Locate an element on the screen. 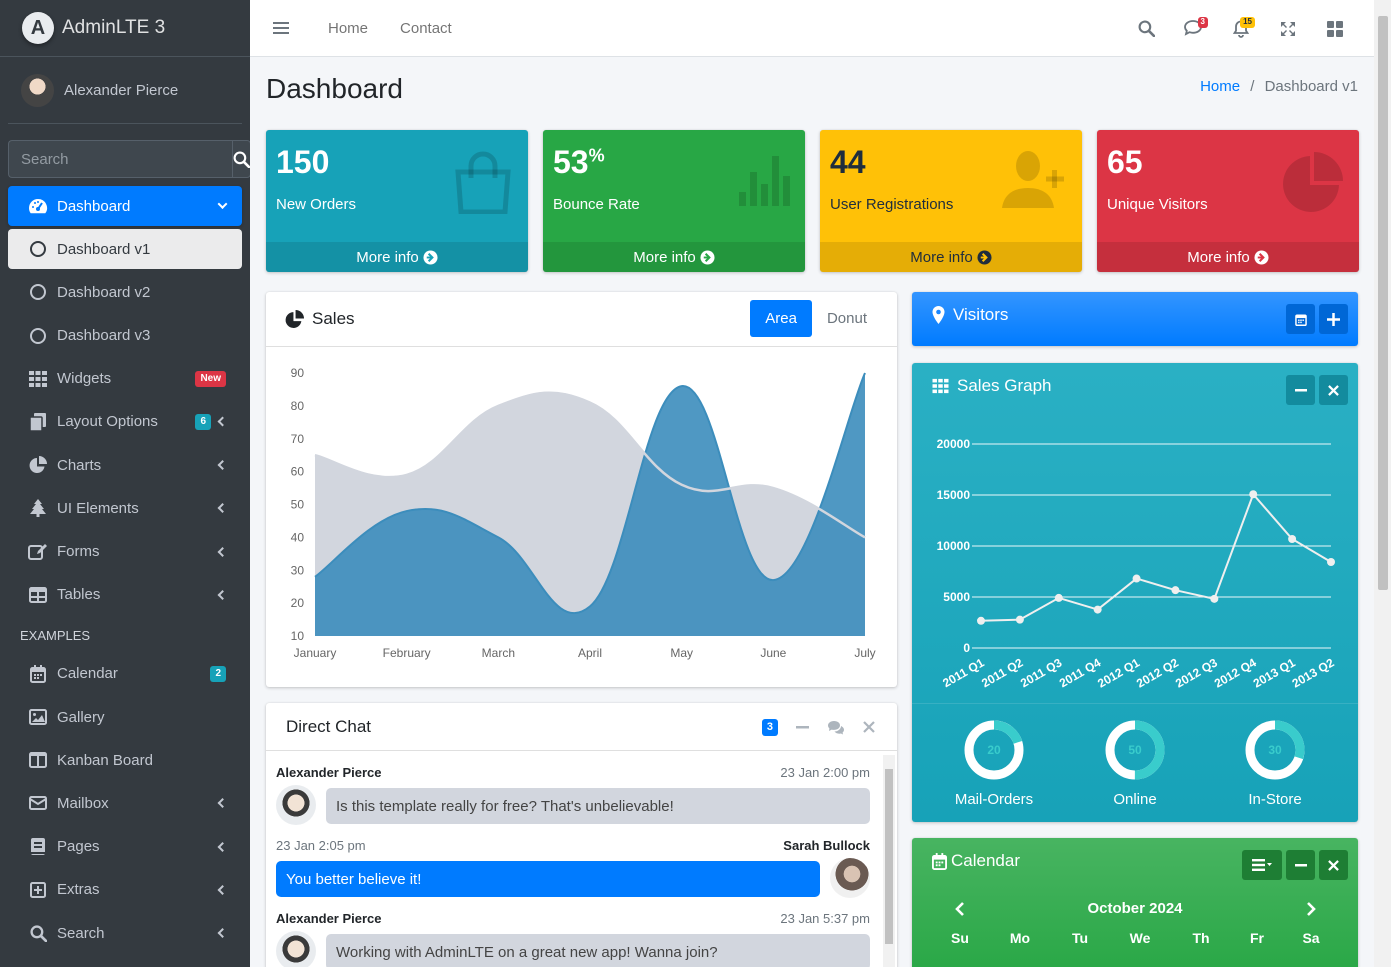 The height and width of the screenshot is (967, 1391). calendar-menu-button is located at coordinates (1262, 865).